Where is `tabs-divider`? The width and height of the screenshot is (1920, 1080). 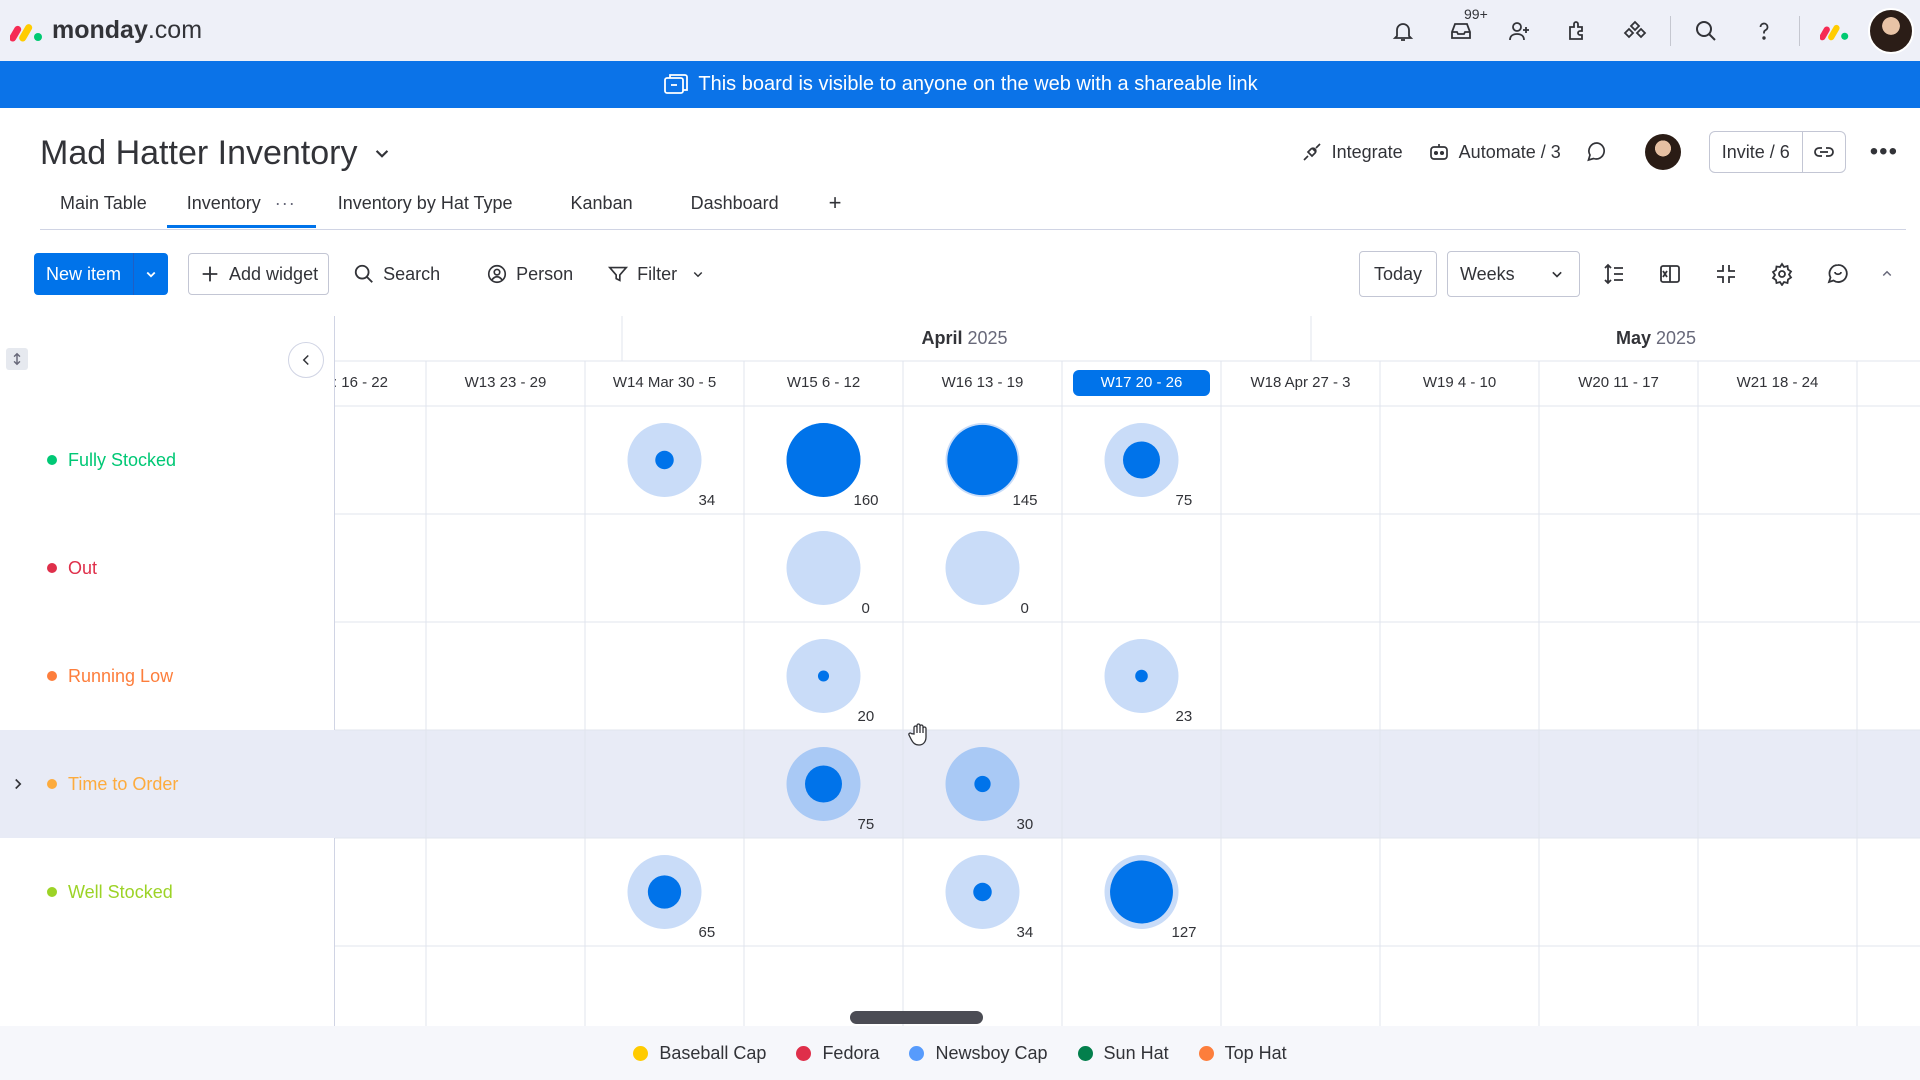 tabs-divider is located at coordinates (973, 229).